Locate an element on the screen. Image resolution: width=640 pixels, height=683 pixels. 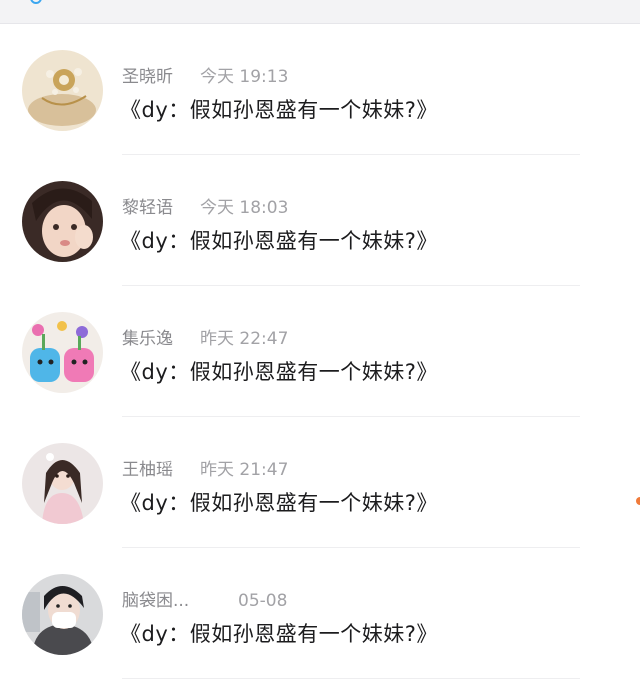
sender-name: 王柚瑶 is located at coordinates (147, 470).